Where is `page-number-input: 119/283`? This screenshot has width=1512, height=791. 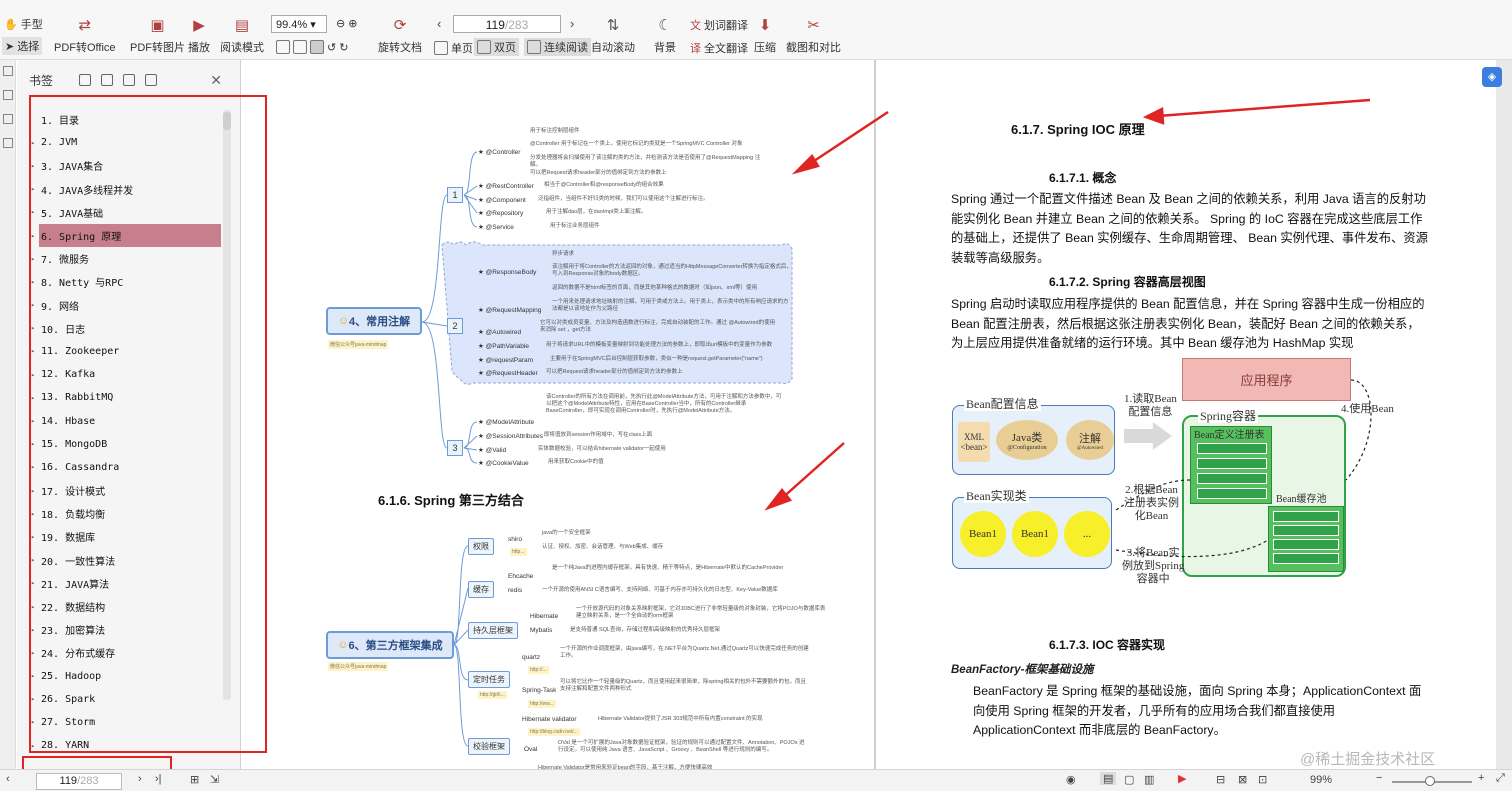 page-number-input: 119/283 is located at coordinates (507, 24).